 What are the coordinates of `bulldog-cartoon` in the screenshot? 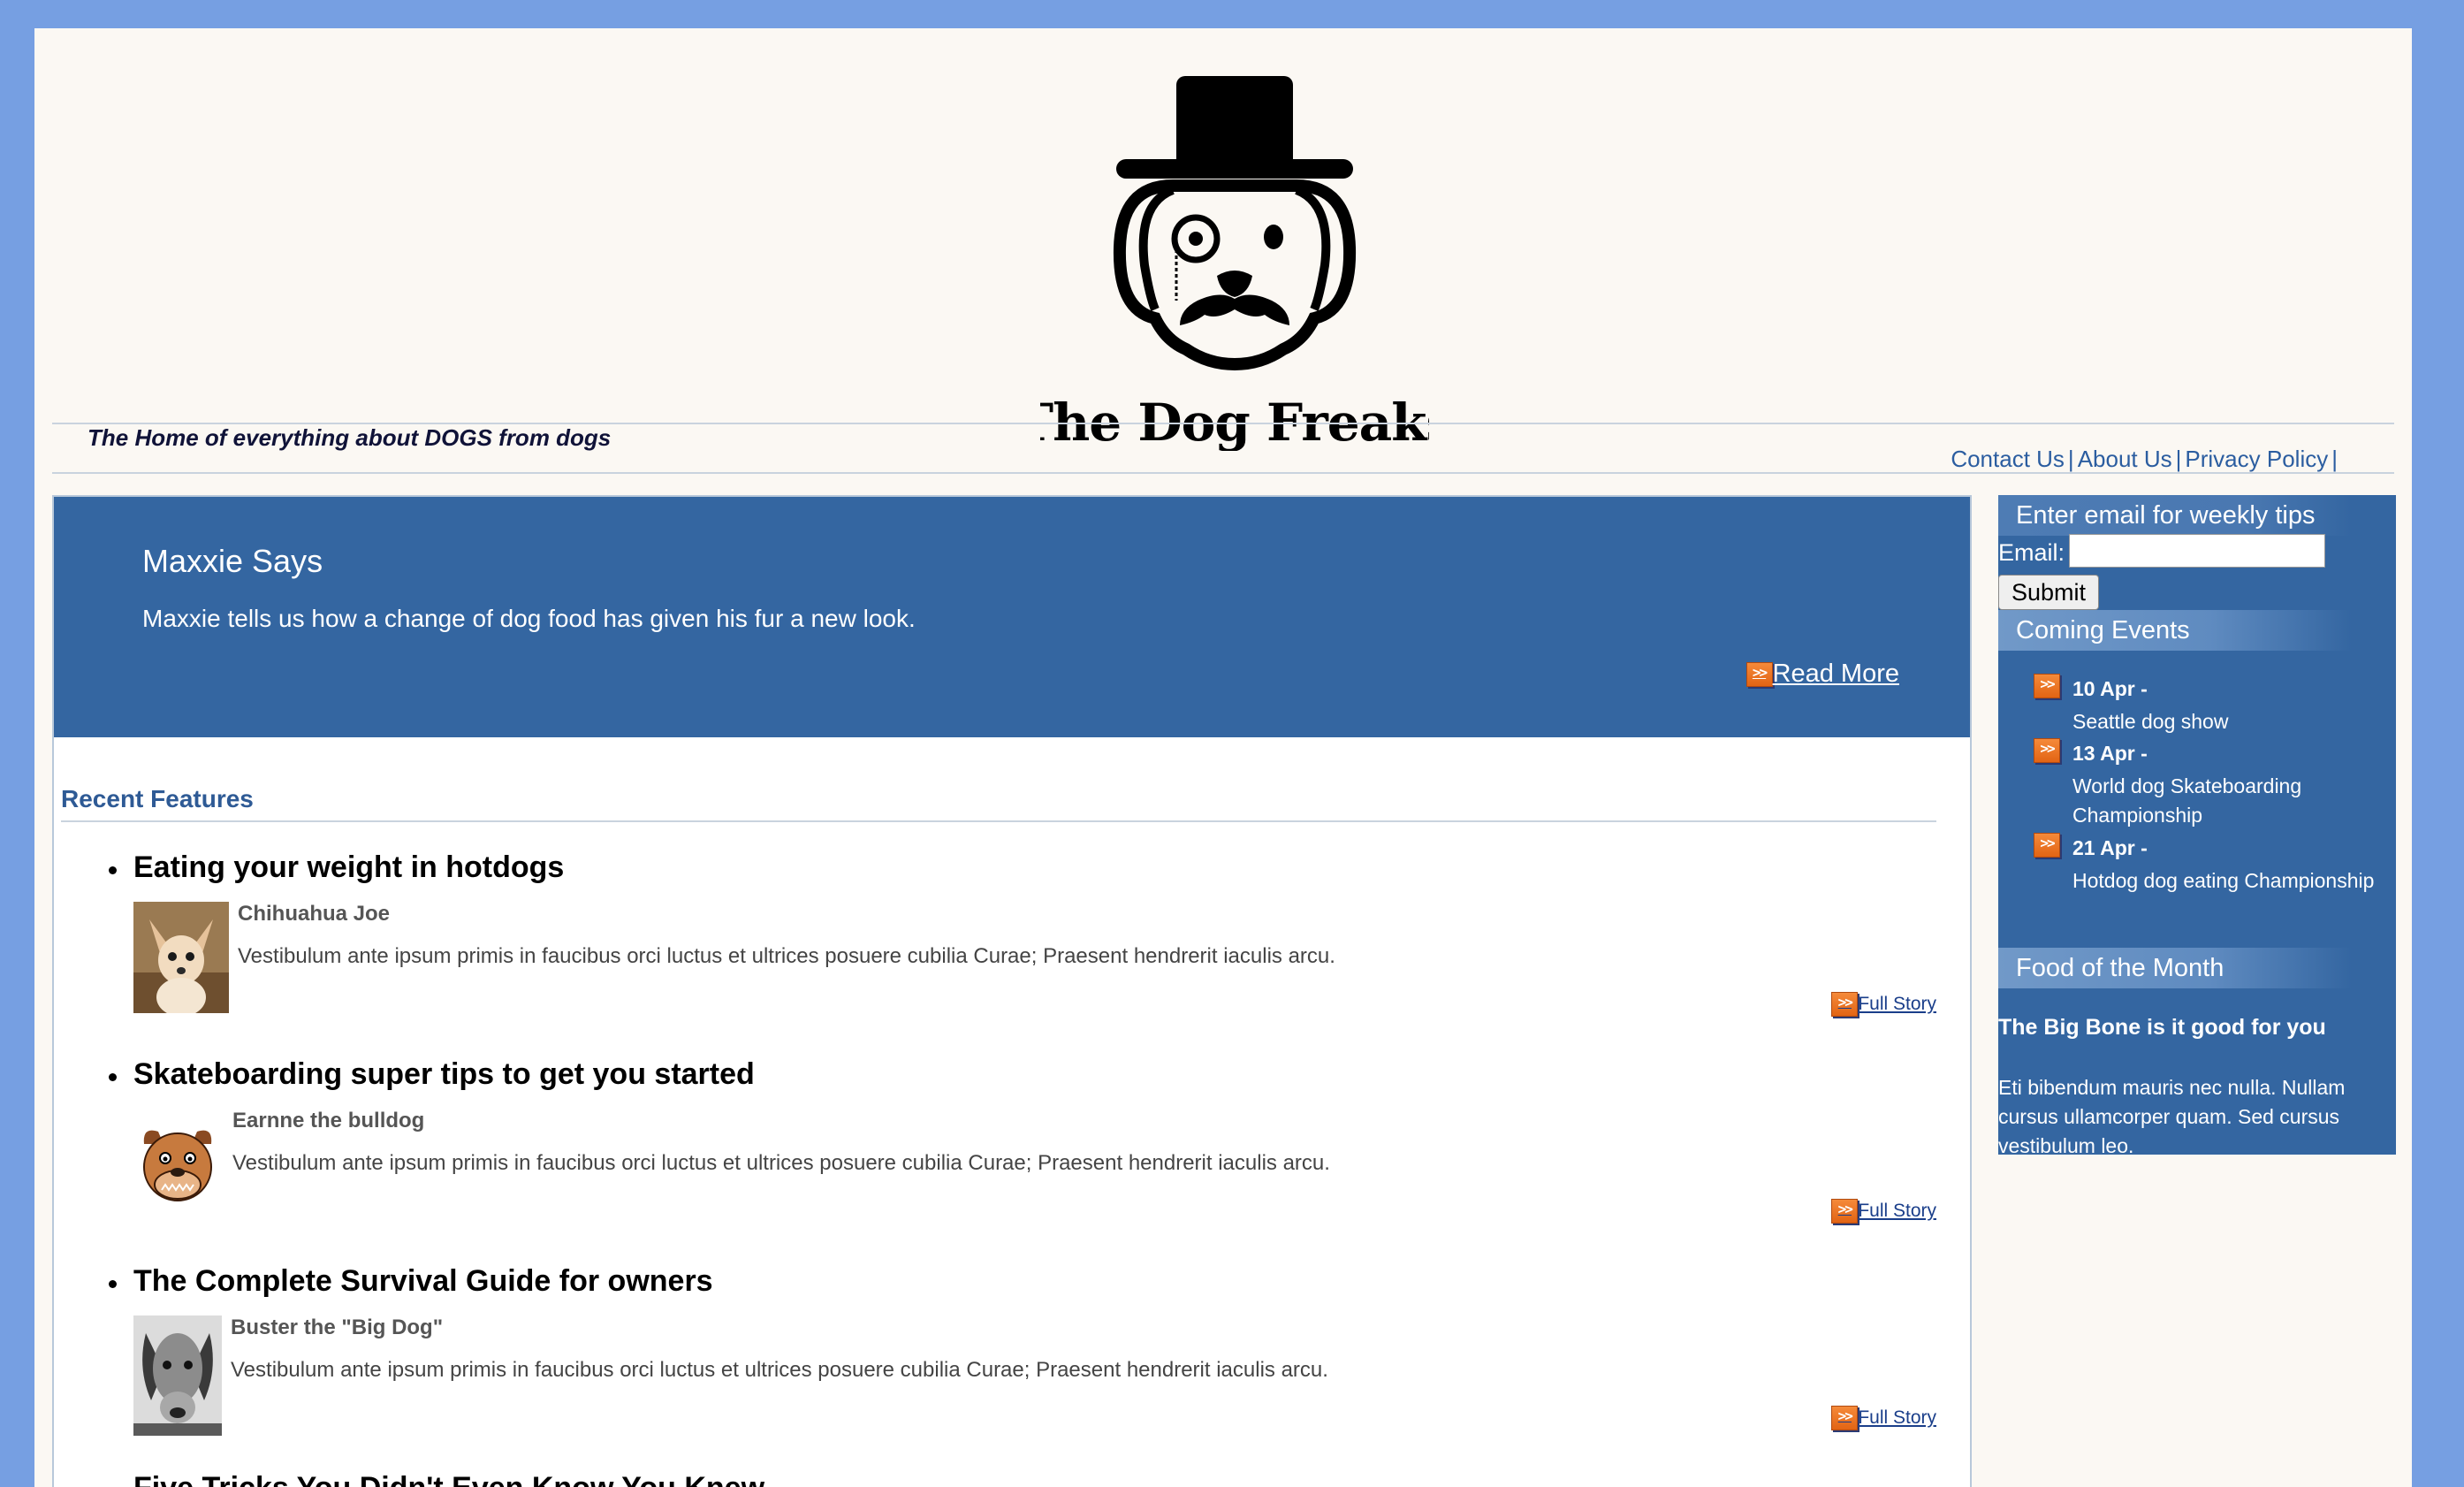 It's located at (178, 1161).